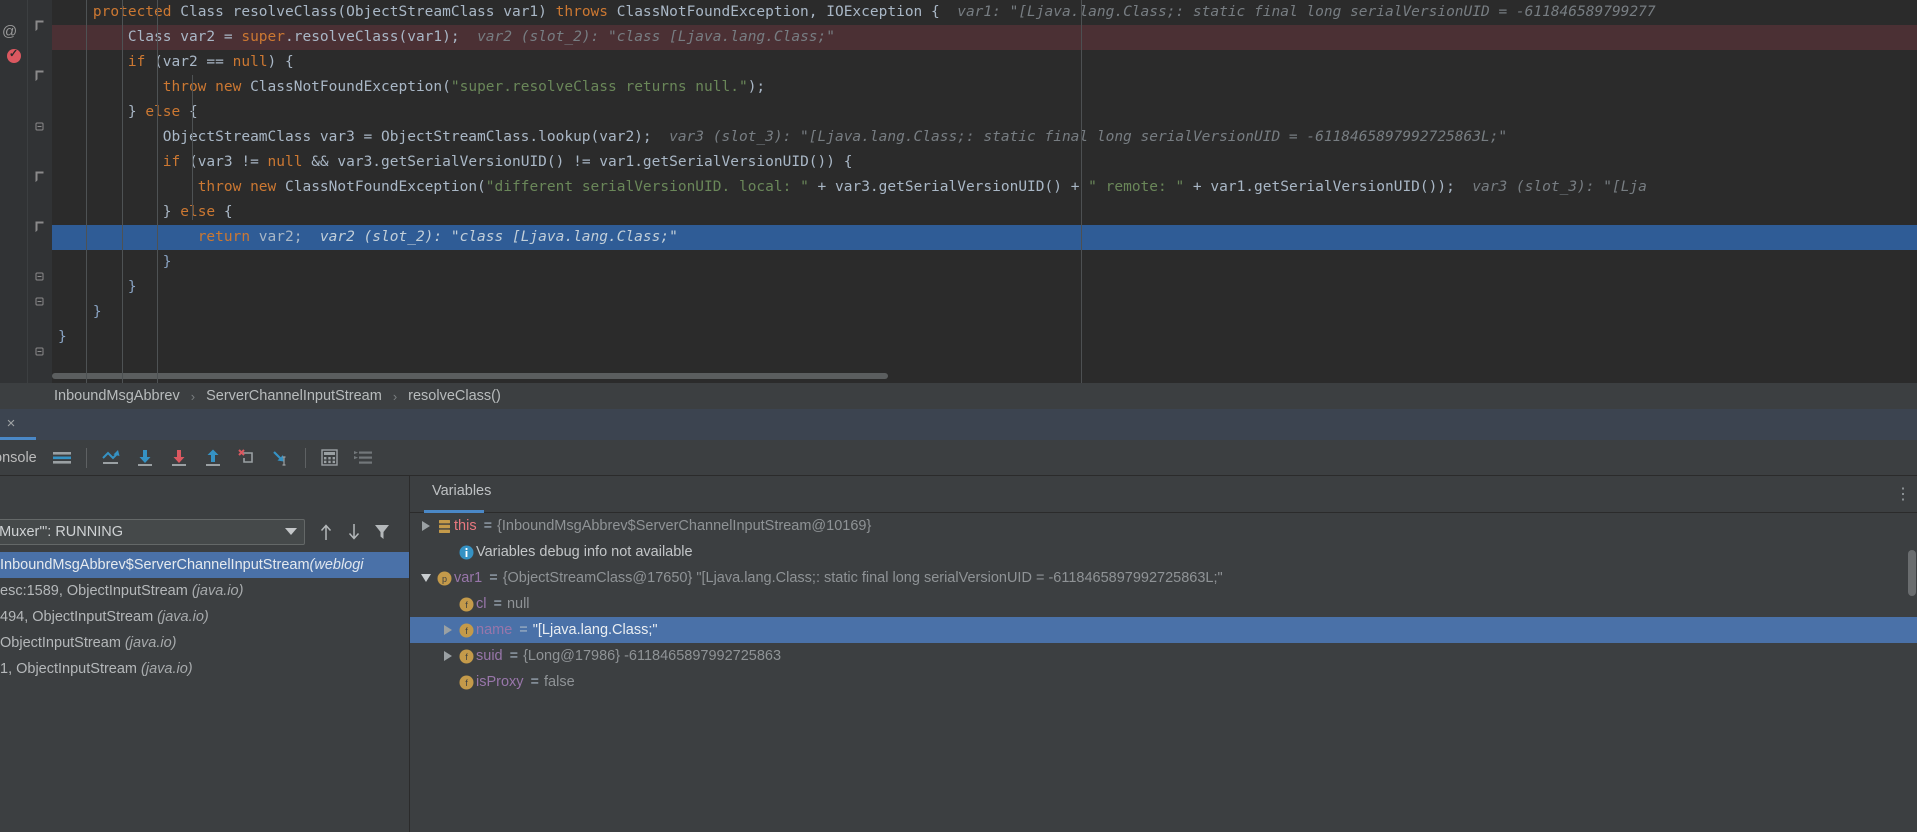 The image size is (1917, 832). I want to click on stack-frame-row: 494, ObjectInputStream (java.io), so click(204, 617).